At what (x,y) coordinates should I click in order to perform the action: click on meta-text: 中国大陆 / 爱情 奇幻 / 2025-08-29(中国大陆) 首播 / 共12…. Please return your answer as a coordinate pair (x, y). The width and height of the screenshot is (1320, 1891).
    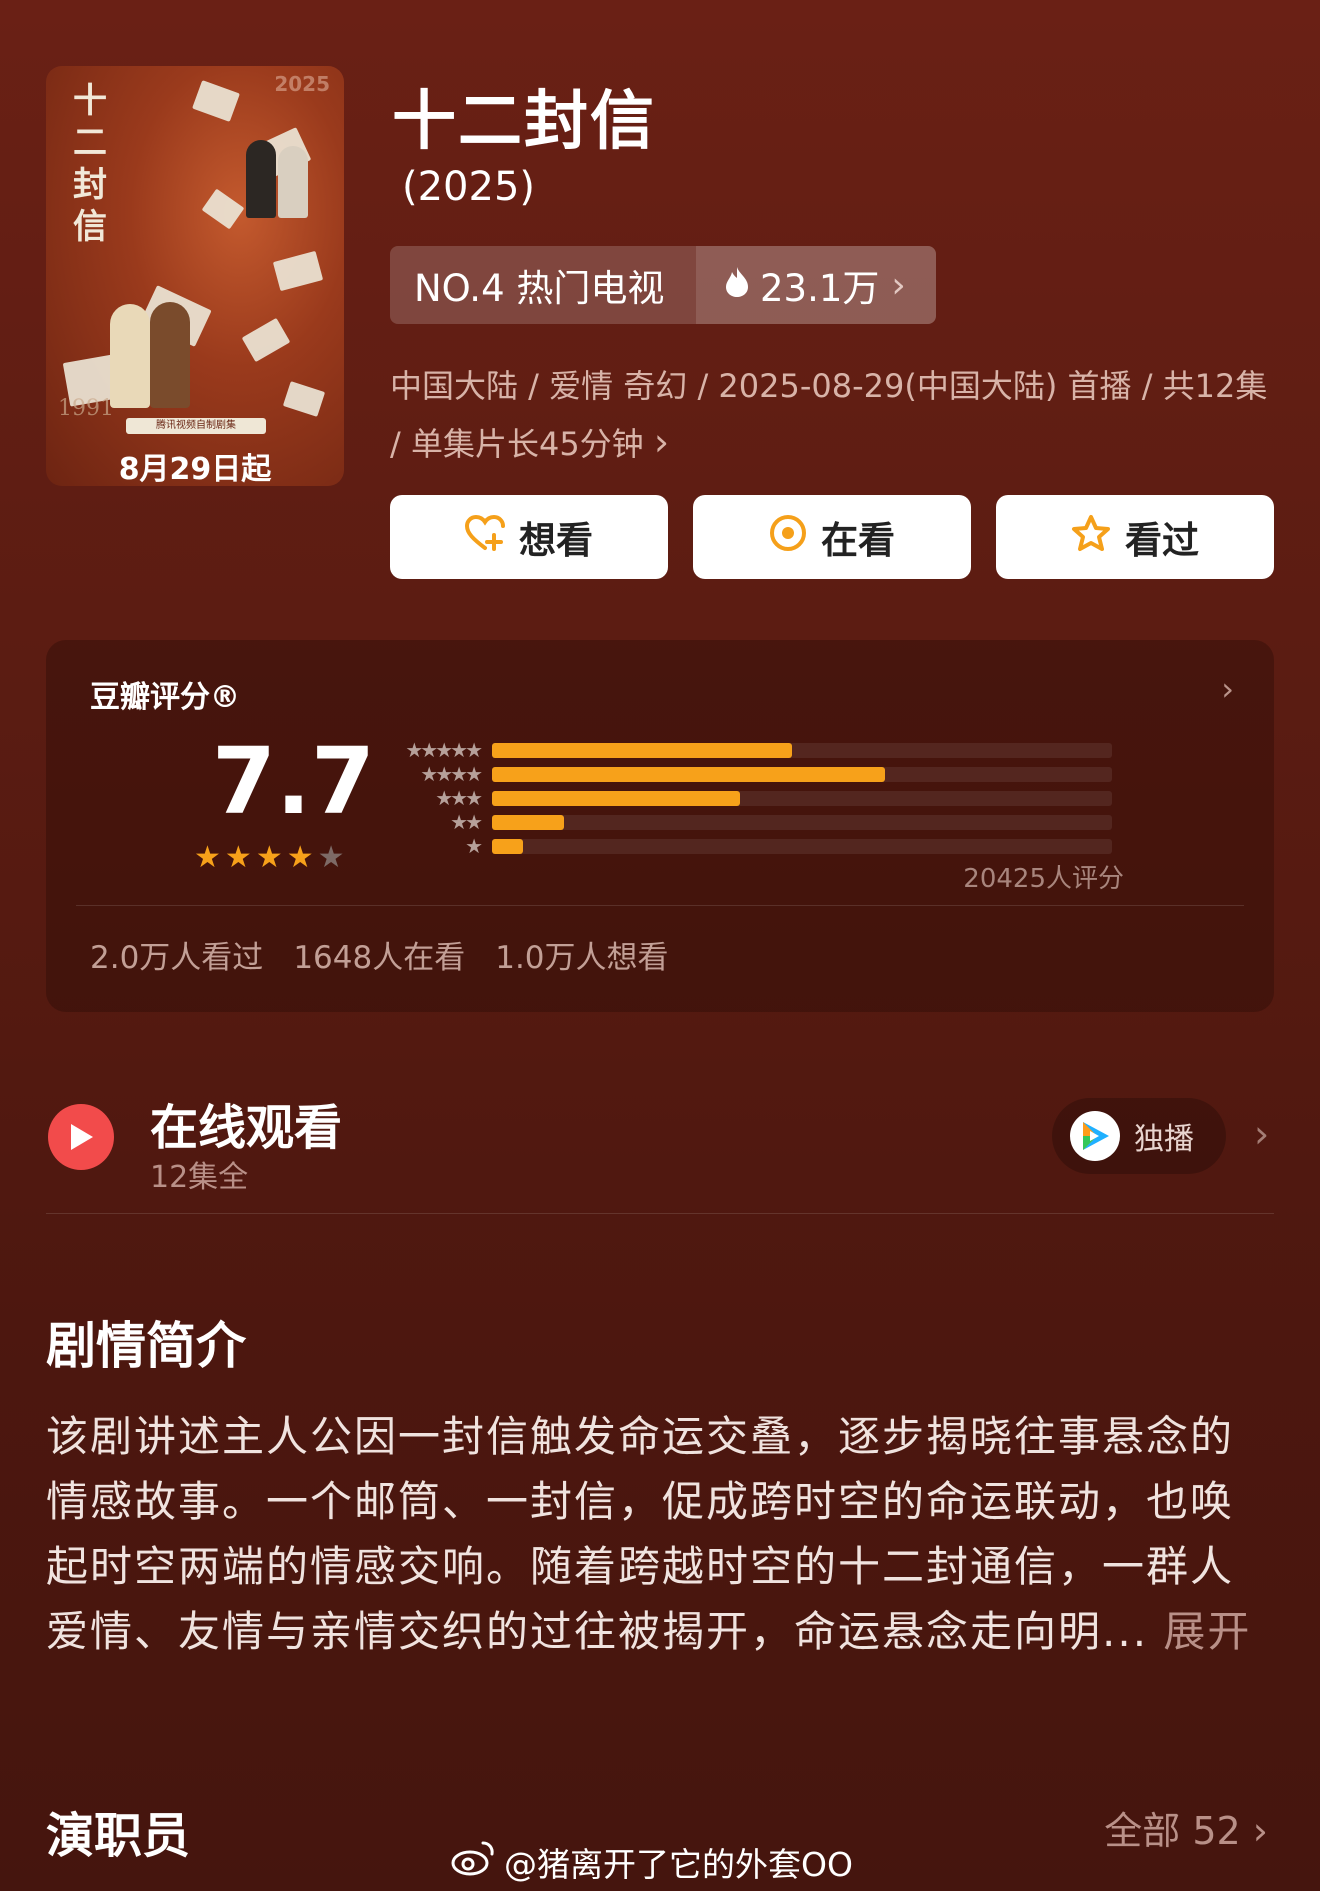
    Looking at the image, I should click on (829, 415).